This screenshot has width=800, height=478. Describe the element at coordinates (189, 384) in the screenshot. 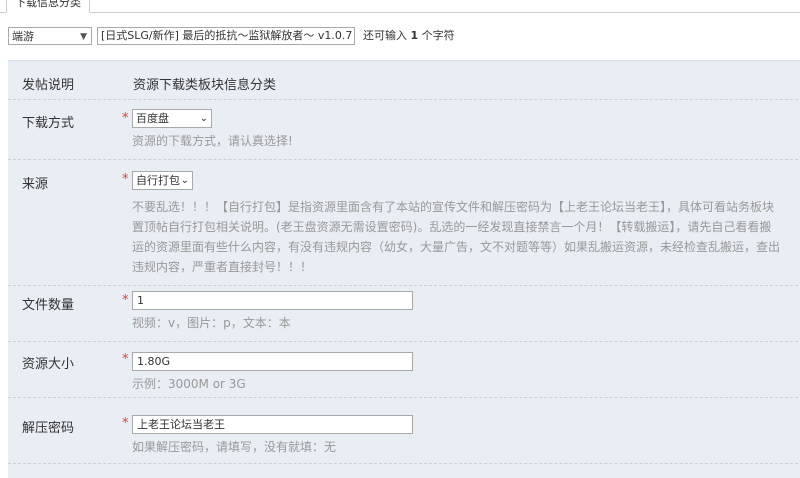

I see `size-hint: 示例：3000M or 3G` at that location.